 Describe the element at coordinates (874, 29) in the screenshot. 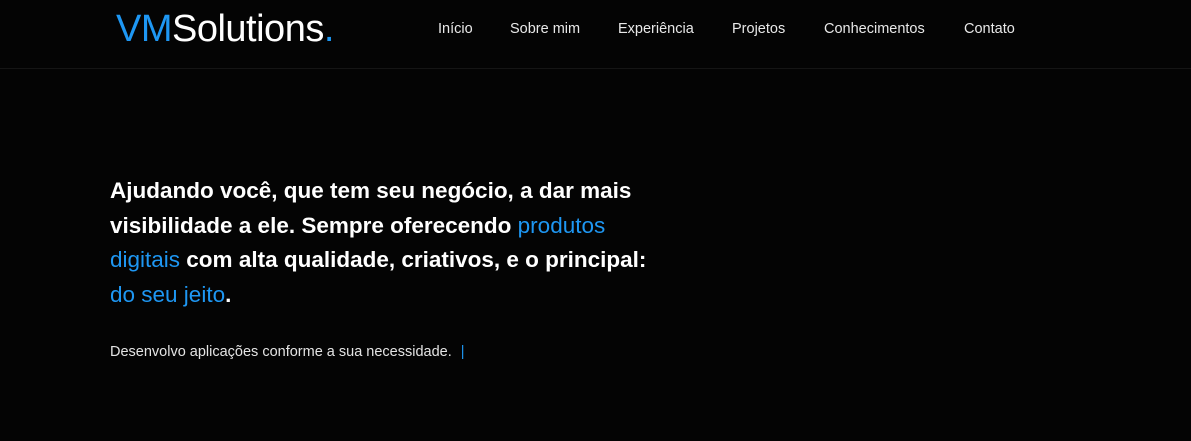

I see `nav-item-conhecimentos: Conhecimentos` at that location.